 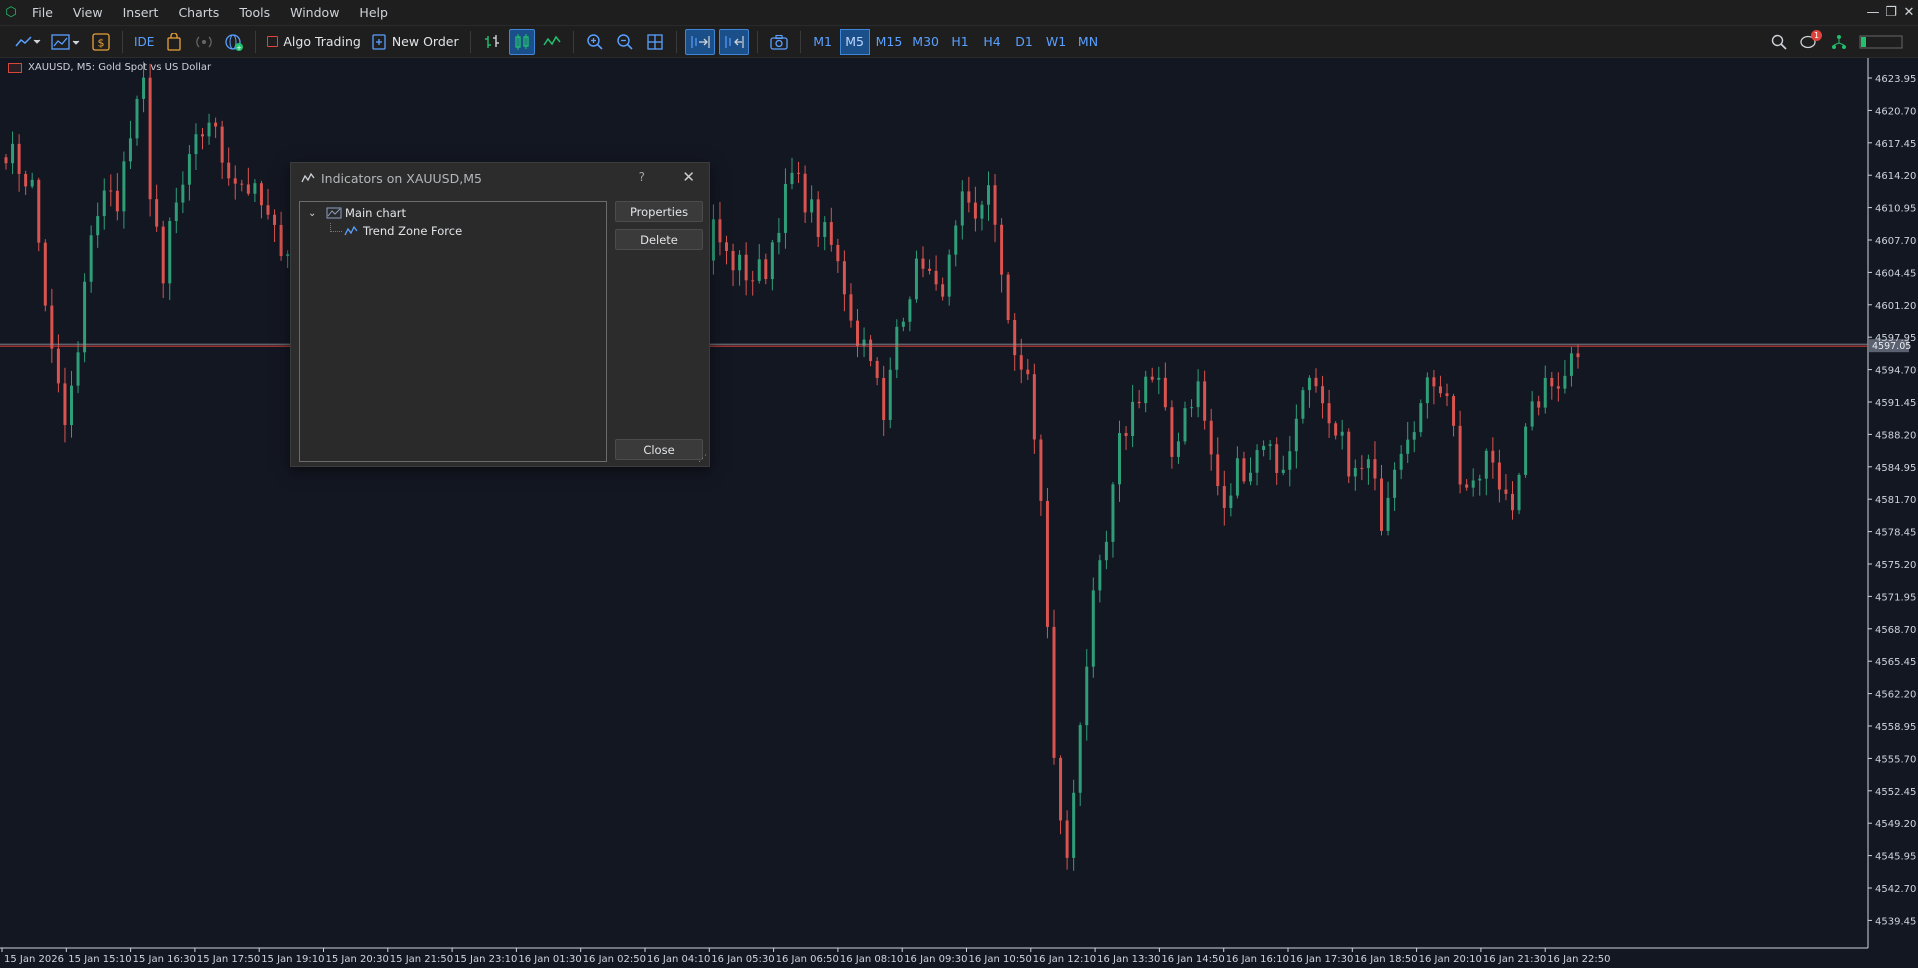 What do you see at coordinates (141, 13) in the screenshot?
I see `menu-insert: Insert` at bounding box center [141, 13].